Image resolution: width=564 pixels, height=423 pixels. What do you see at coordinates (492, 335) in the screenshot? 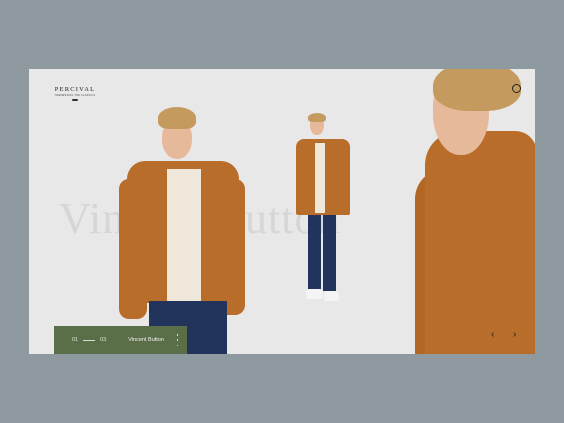
I see `chevron-left-icon: ‹` at bounding box center [492, 335].